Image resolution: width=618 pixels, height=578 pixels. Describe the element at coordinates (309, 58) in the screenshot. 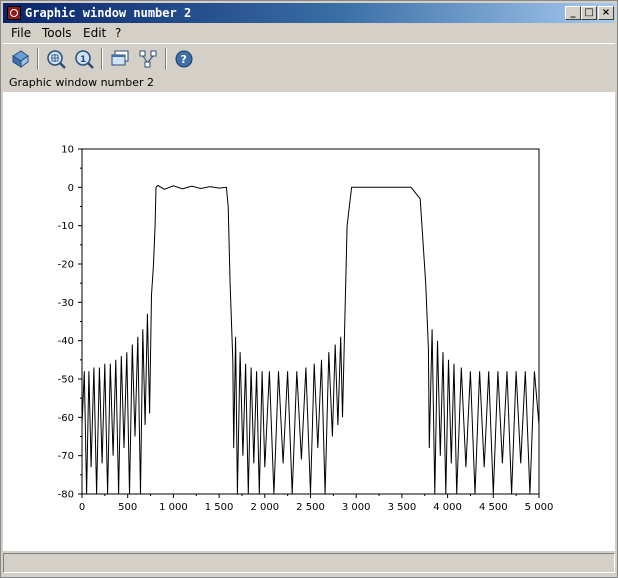

I see `toolbar: 1 ?` at that location.